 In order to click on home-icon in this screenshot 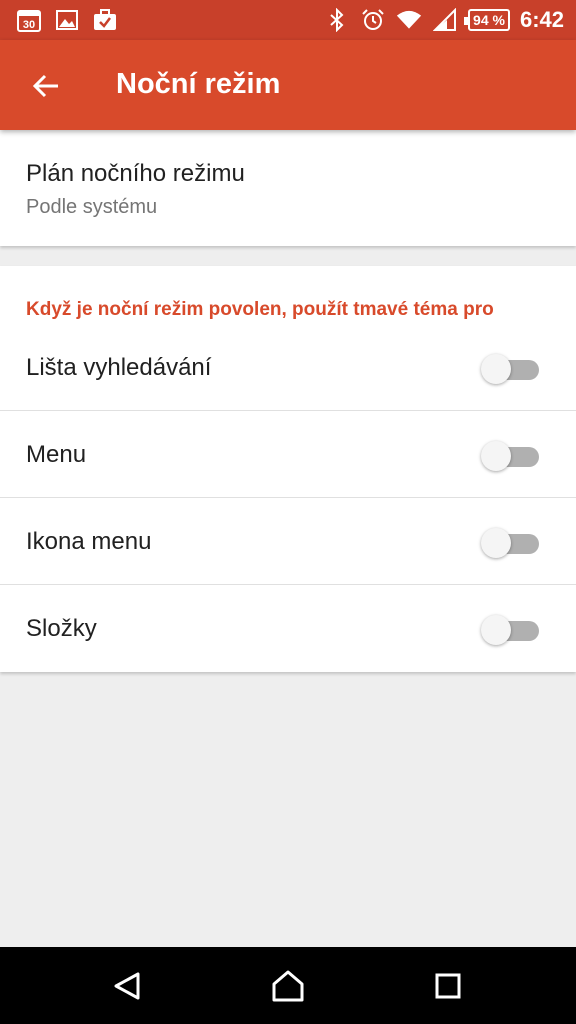, I will do `click(288, 986)`.